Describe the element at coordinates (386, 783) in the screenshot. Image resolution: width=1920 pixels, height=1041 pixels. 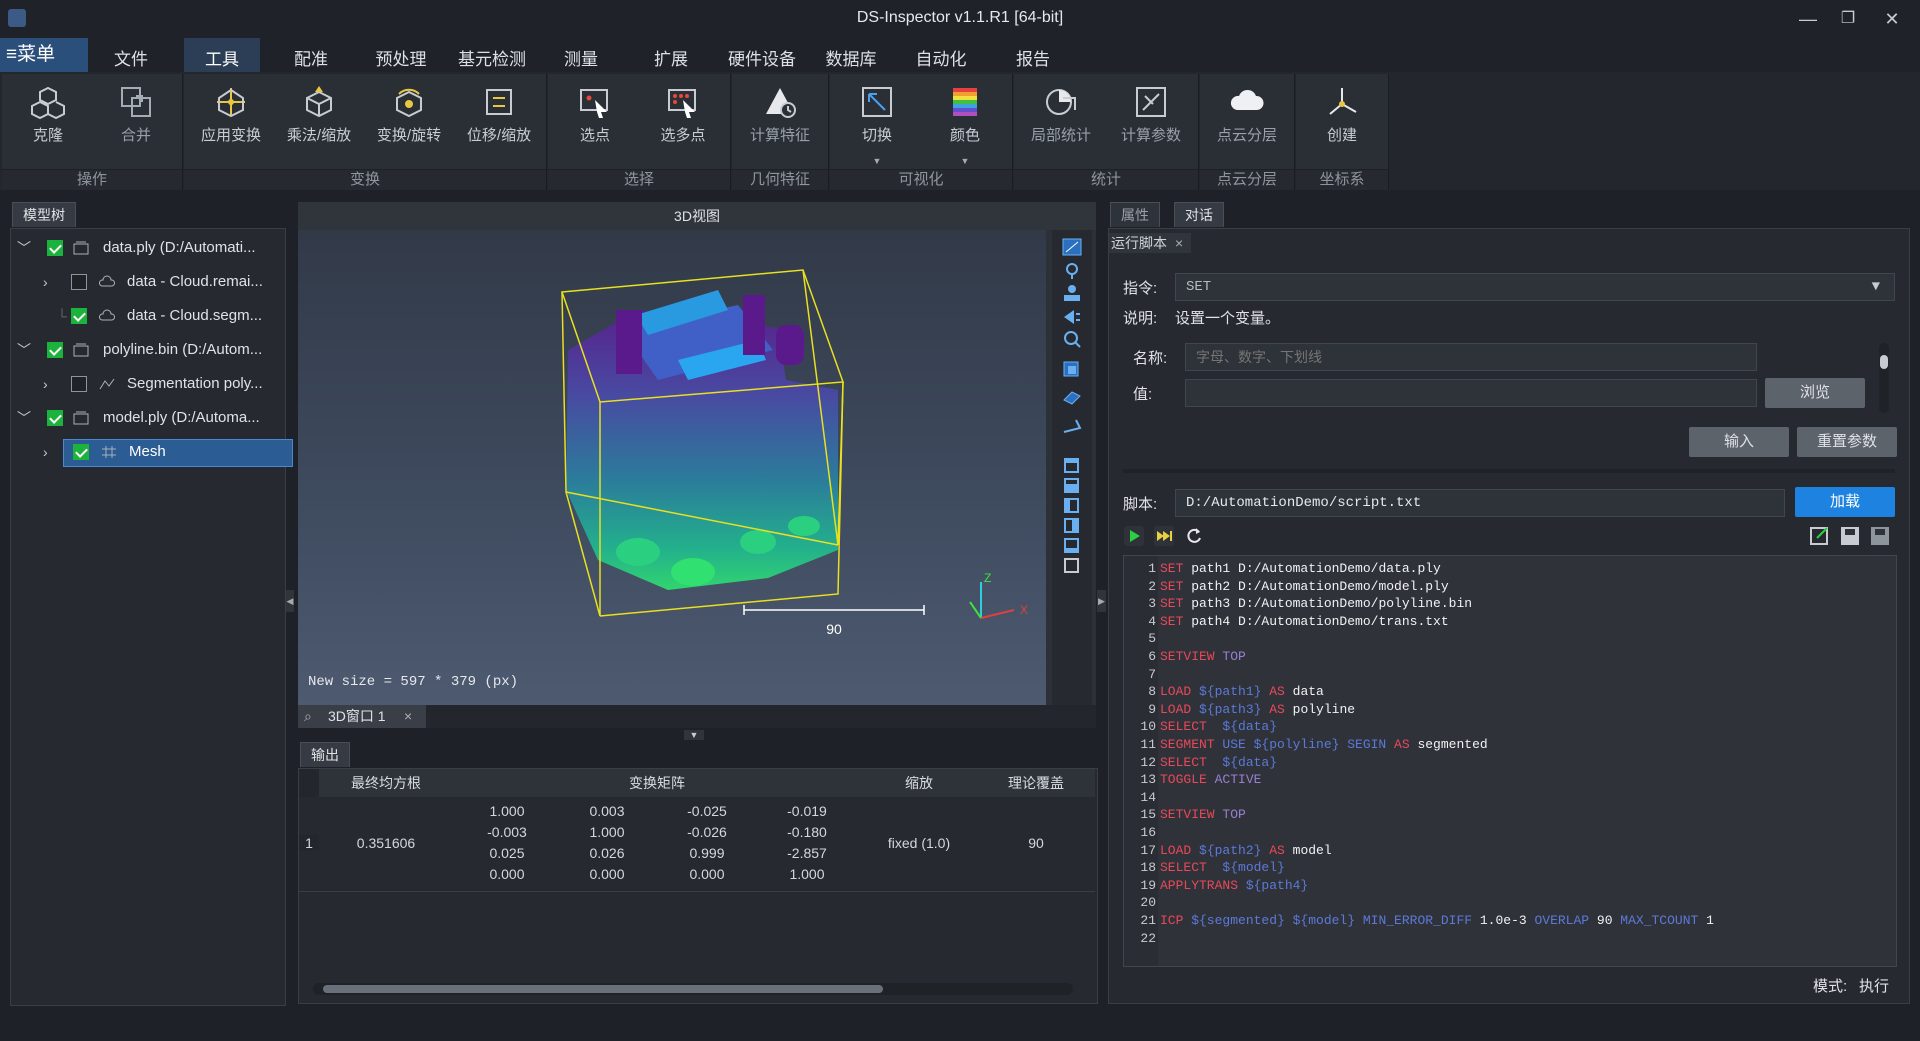
I see `column-header-rms: 最终均方根` at that location.